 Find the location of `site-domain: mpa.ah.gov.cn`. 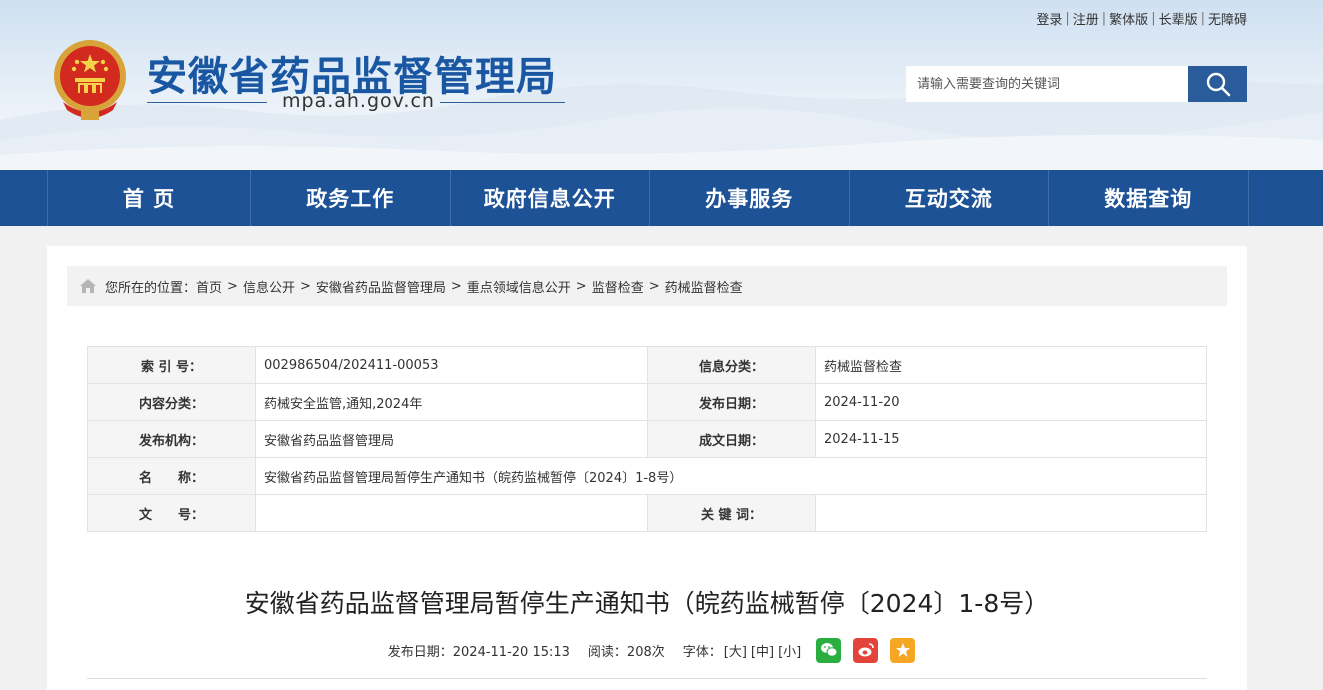

site-domain: mpa.ah.gov.cn is located at coordinates (358, 101).